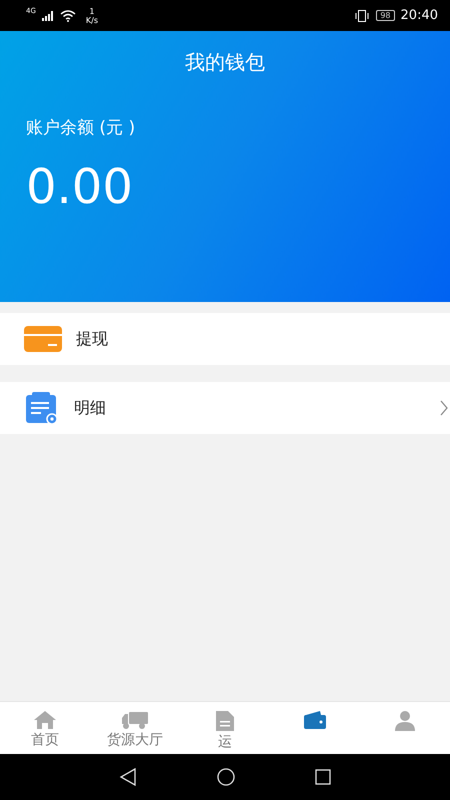 This screenshot has width=450, height=800. I want to click on vibrate-icon, so click(362, 16).